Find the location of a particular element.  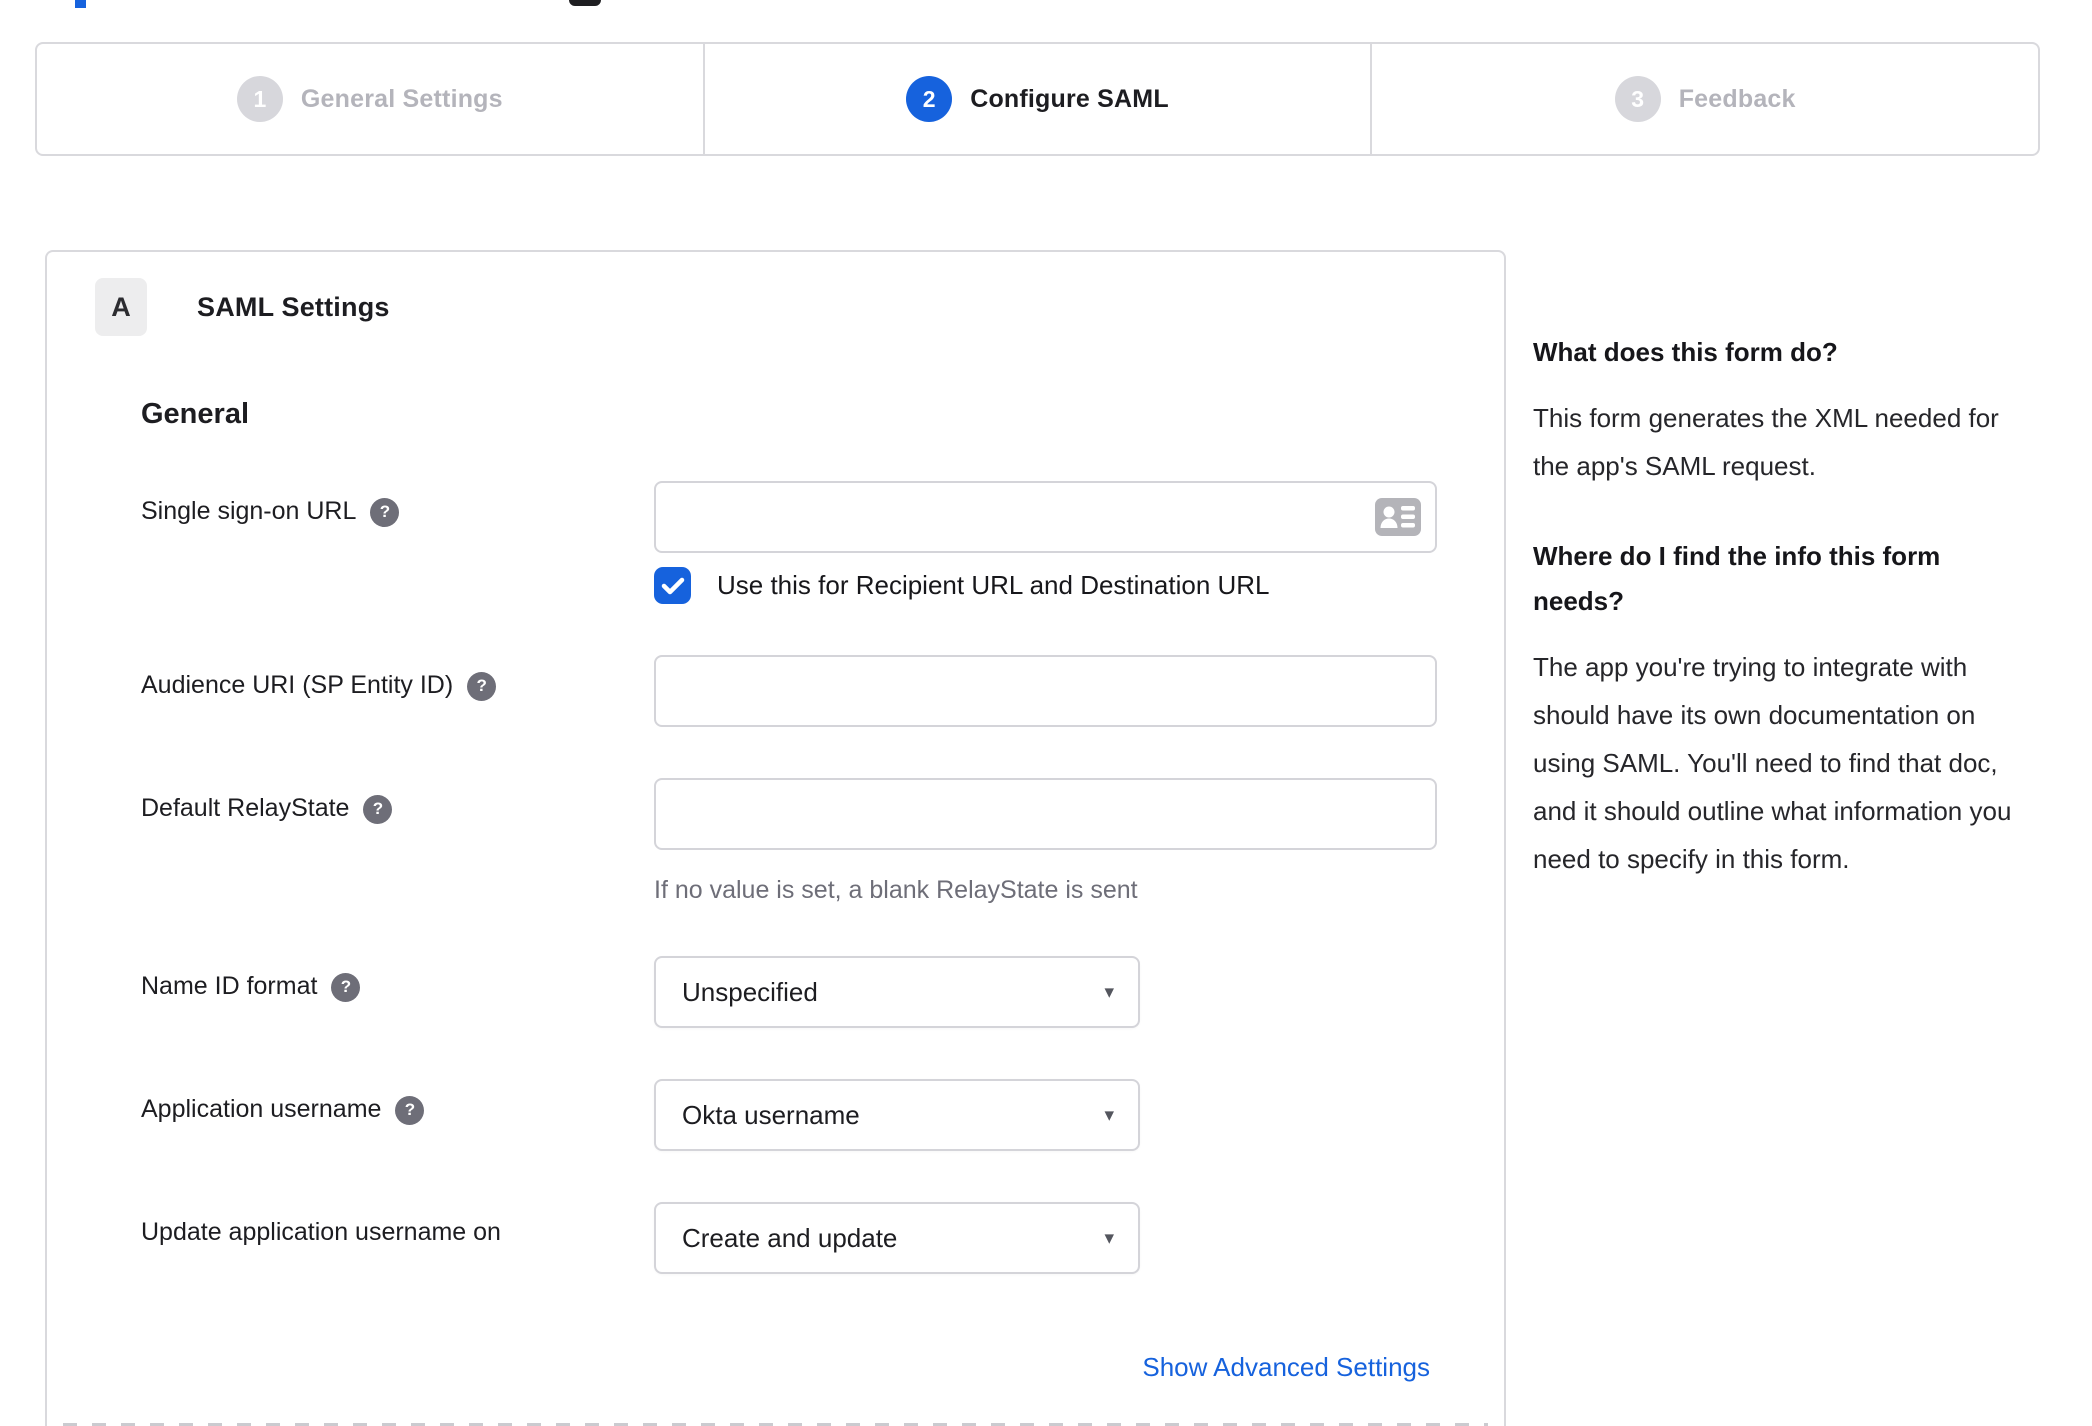

name-id-format-select: Unspecified ▾ is located at coordinates (897, 992).